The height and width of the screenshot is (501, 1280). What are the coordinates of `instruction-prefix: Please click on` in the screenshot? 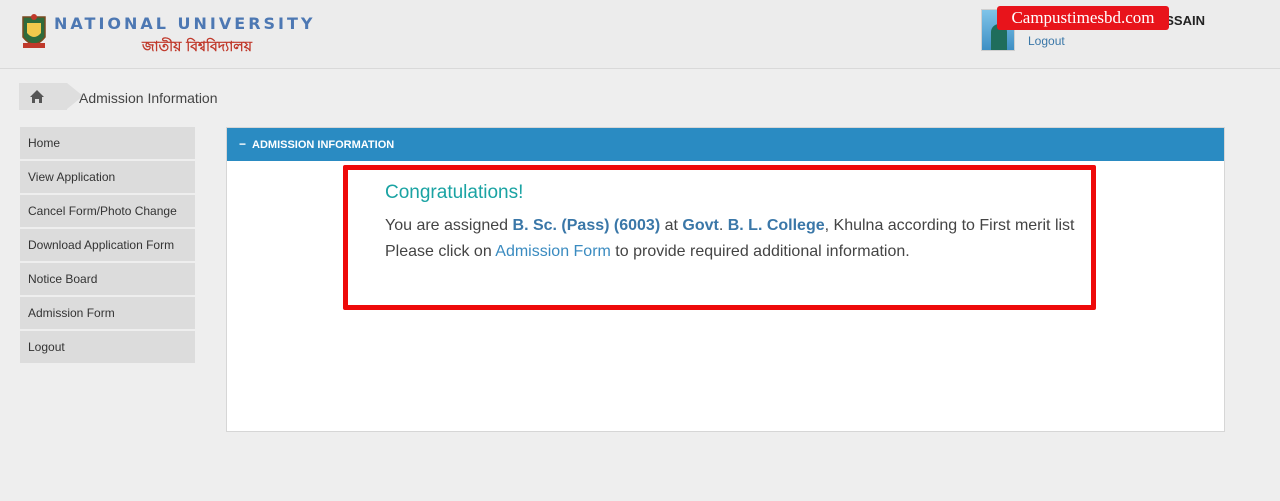 It's located at (440, 251).